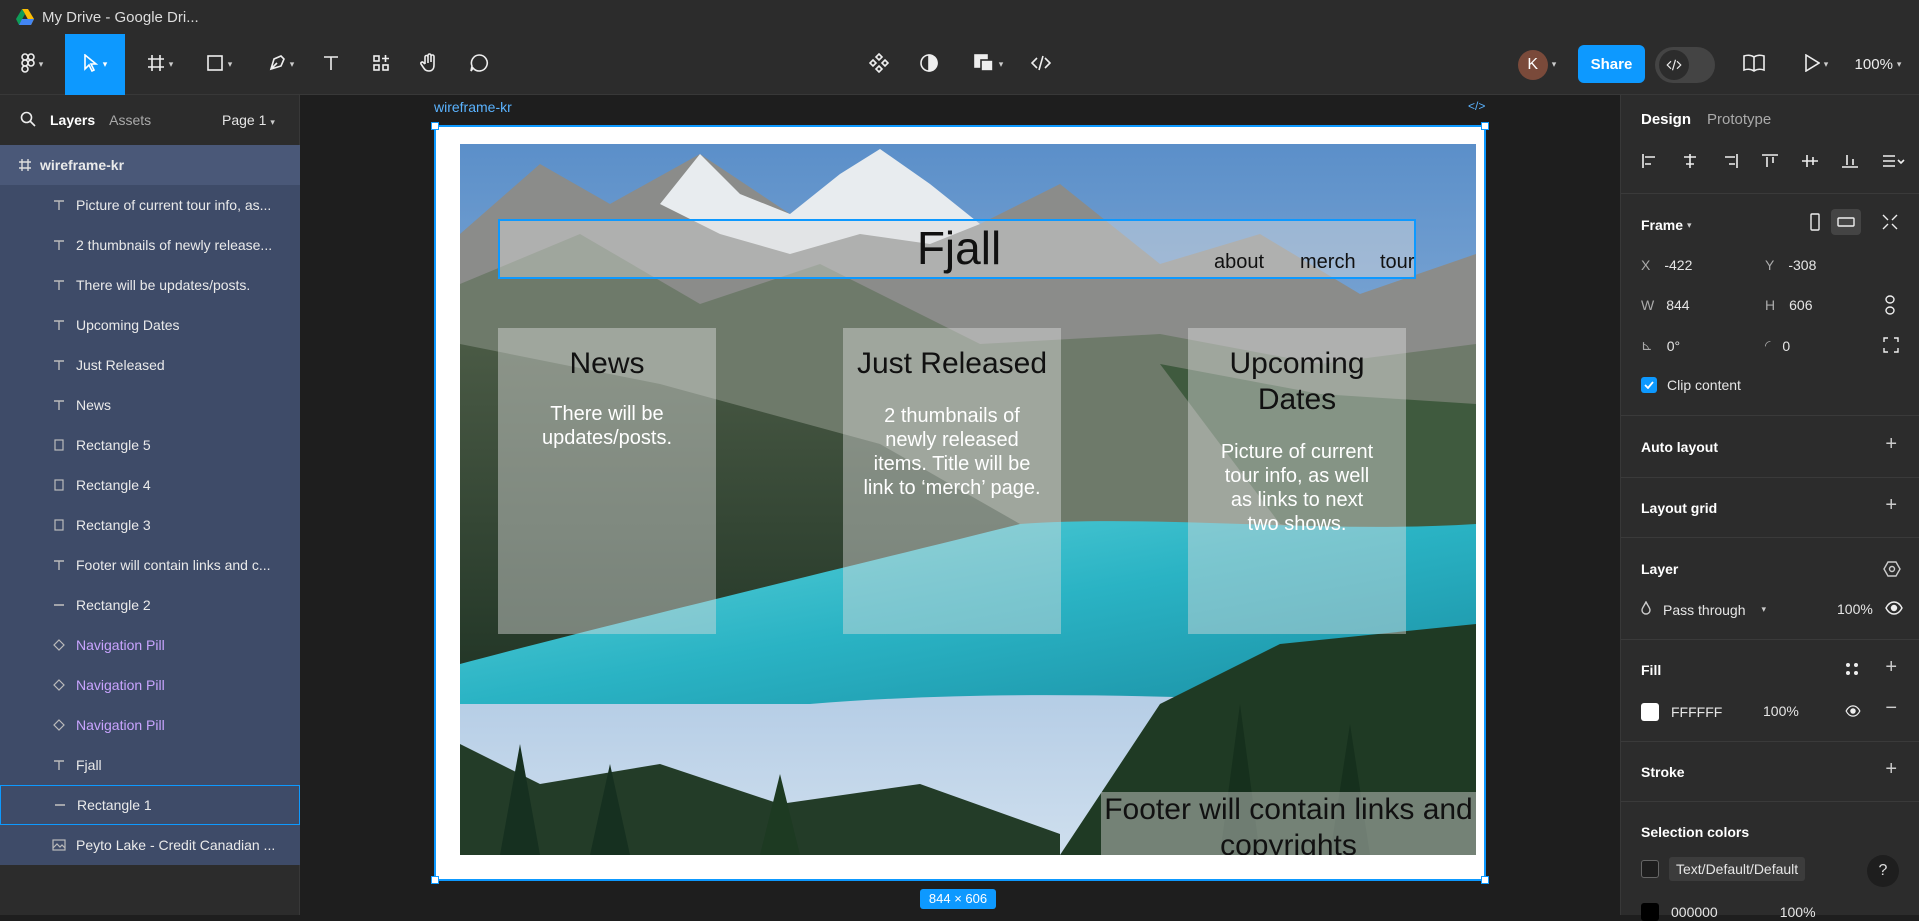 This screenshot has width=1919, height=921. What do you see at coordinates (95, 64) in the screenshot?
I see `move-tool-button: ▾` at bounding box center [95, 64].